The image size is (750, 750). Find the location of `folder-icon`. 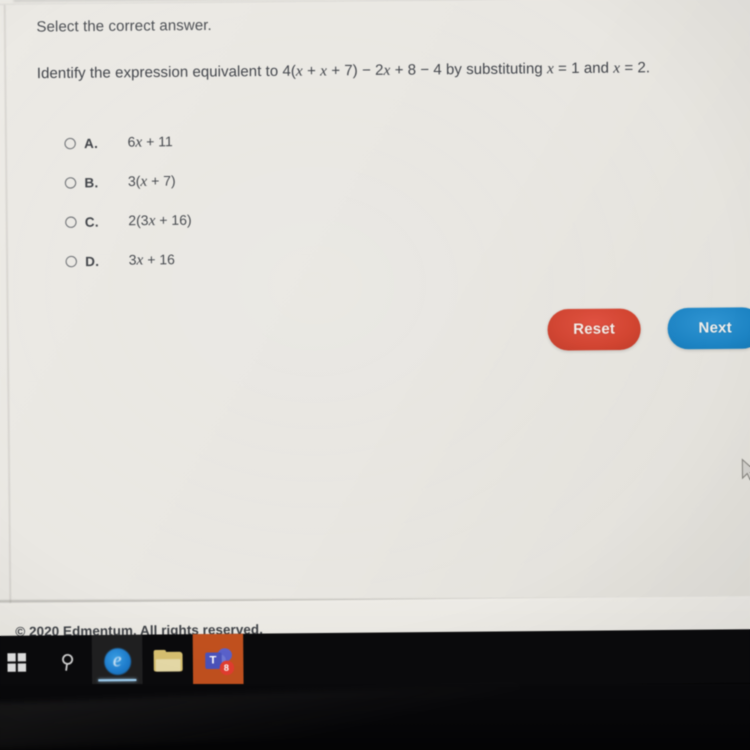

folder-icon is located at coordinates (168, 661).